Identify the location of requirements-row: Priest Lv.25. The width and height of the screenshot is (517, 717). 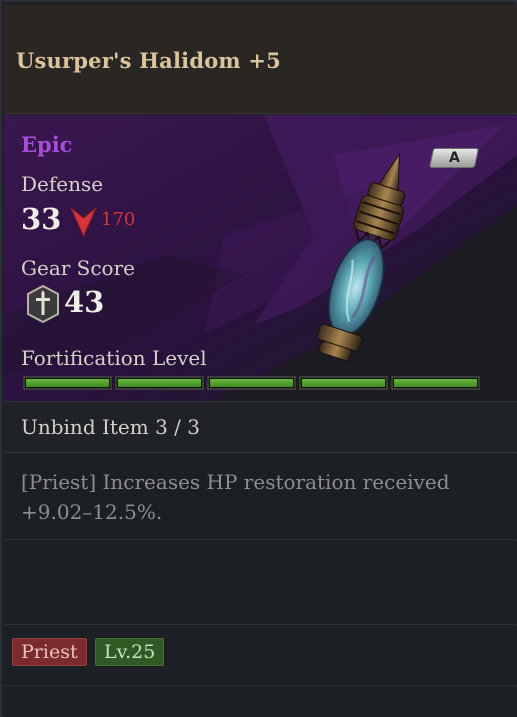
(260, 656).